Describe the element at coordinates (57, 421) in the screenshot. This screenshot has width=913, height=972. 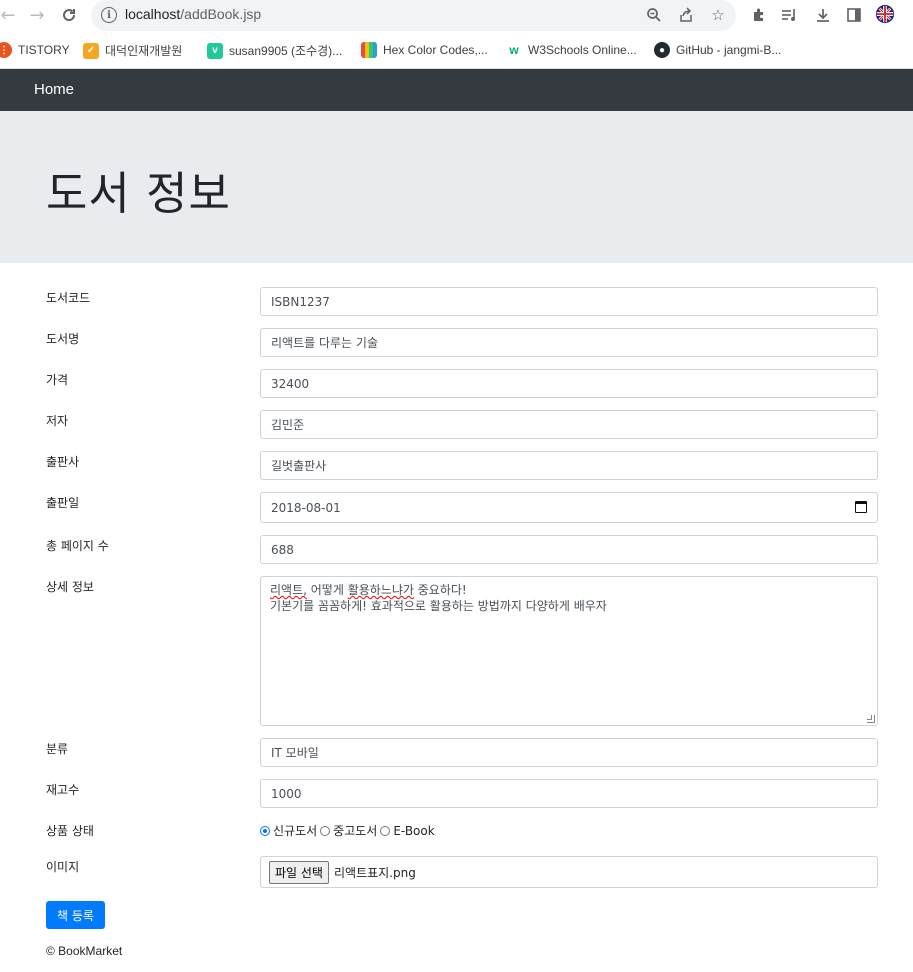
I see `author-label: 저자` at that location.